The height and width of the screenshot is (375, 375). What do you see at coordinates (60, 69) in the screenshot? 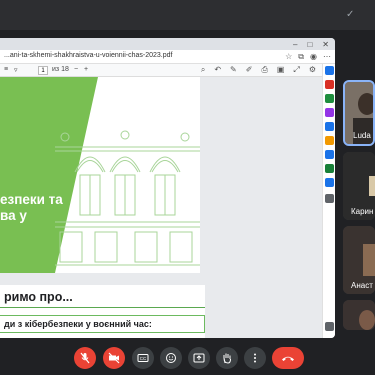
I see `page-total: из 18` at bounding box center [60, 69].